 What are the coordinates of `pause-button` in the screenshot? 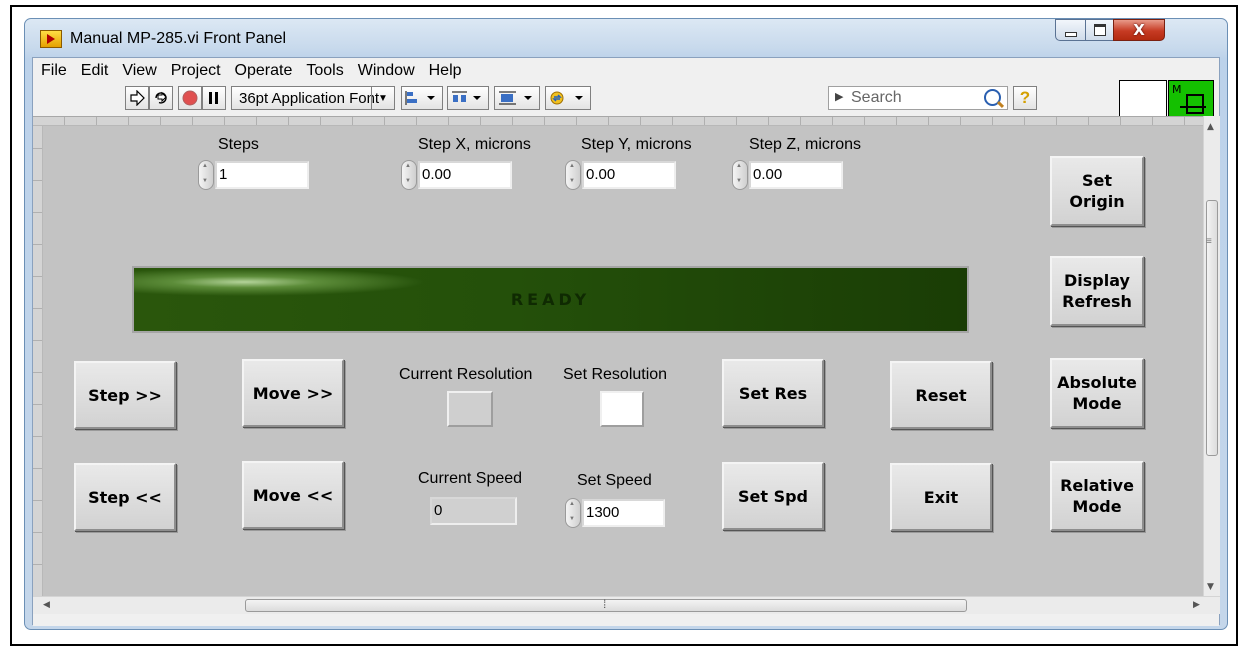 It's located at (214, 98).